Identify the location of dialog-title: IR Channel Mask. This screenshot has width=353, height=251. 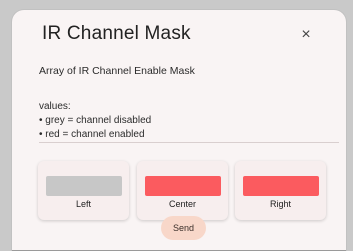
(116, 33).